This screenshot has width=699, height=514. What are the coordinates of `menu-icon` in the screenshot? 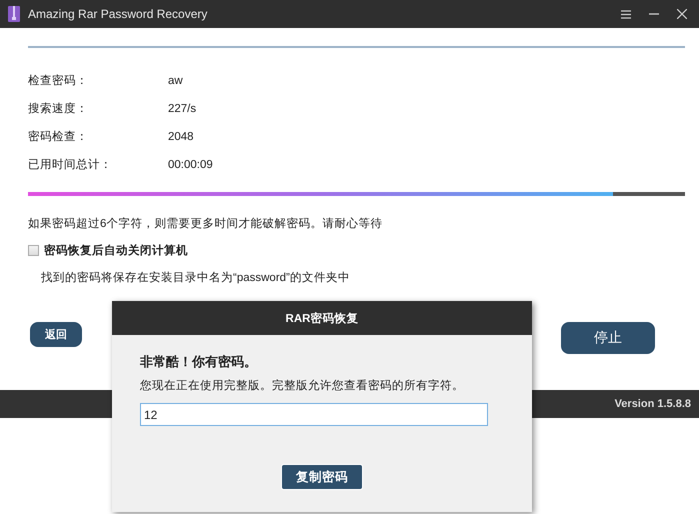 It's located at (626, 14).